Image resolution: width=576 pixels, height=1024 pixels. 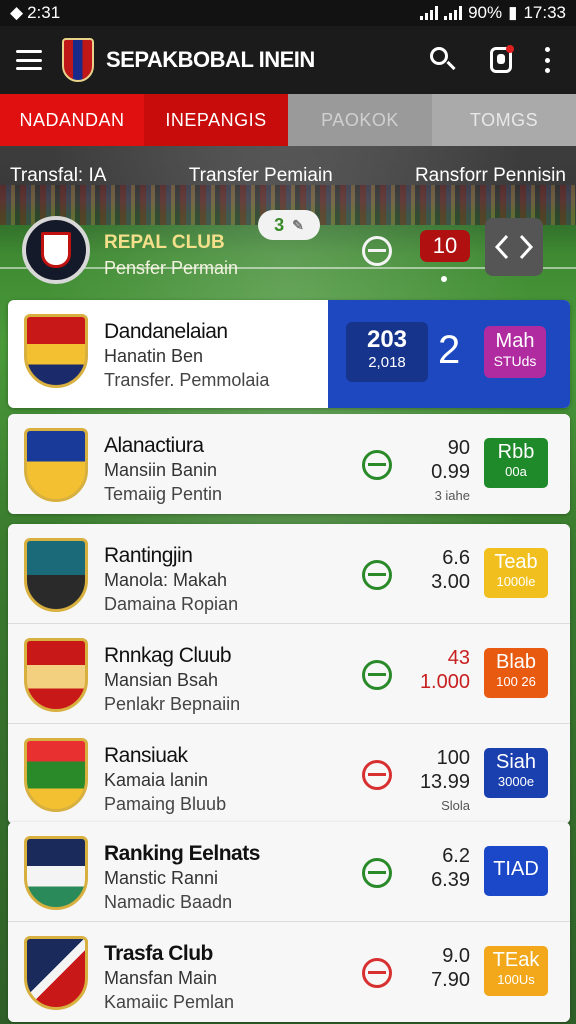 I want to click on status-chip: Rbb 00a, so click(x=516, y=463).